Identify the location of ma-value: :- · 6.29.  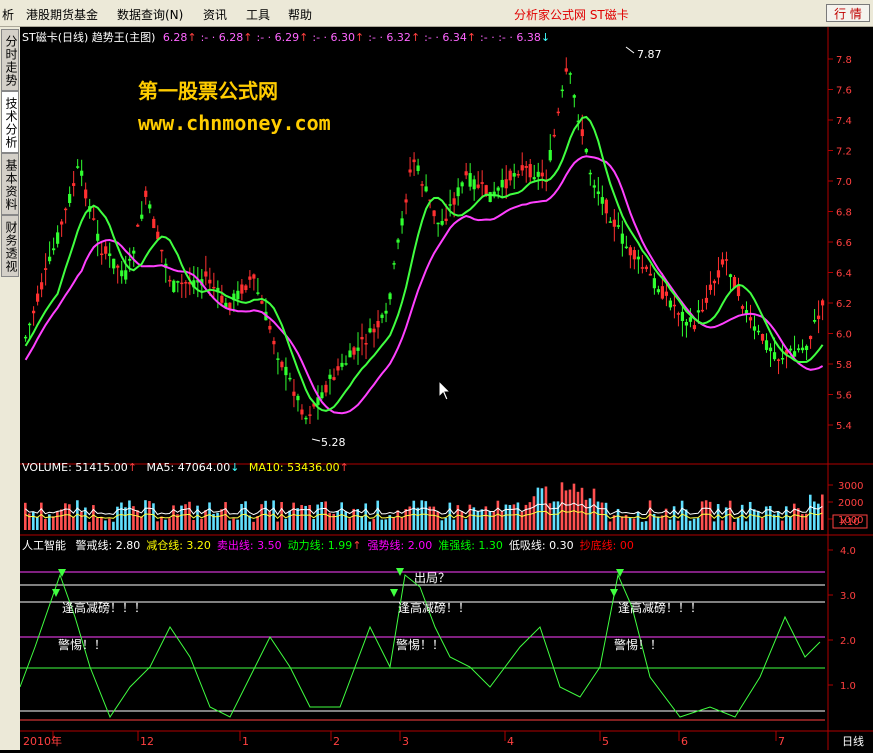
(278, 37).